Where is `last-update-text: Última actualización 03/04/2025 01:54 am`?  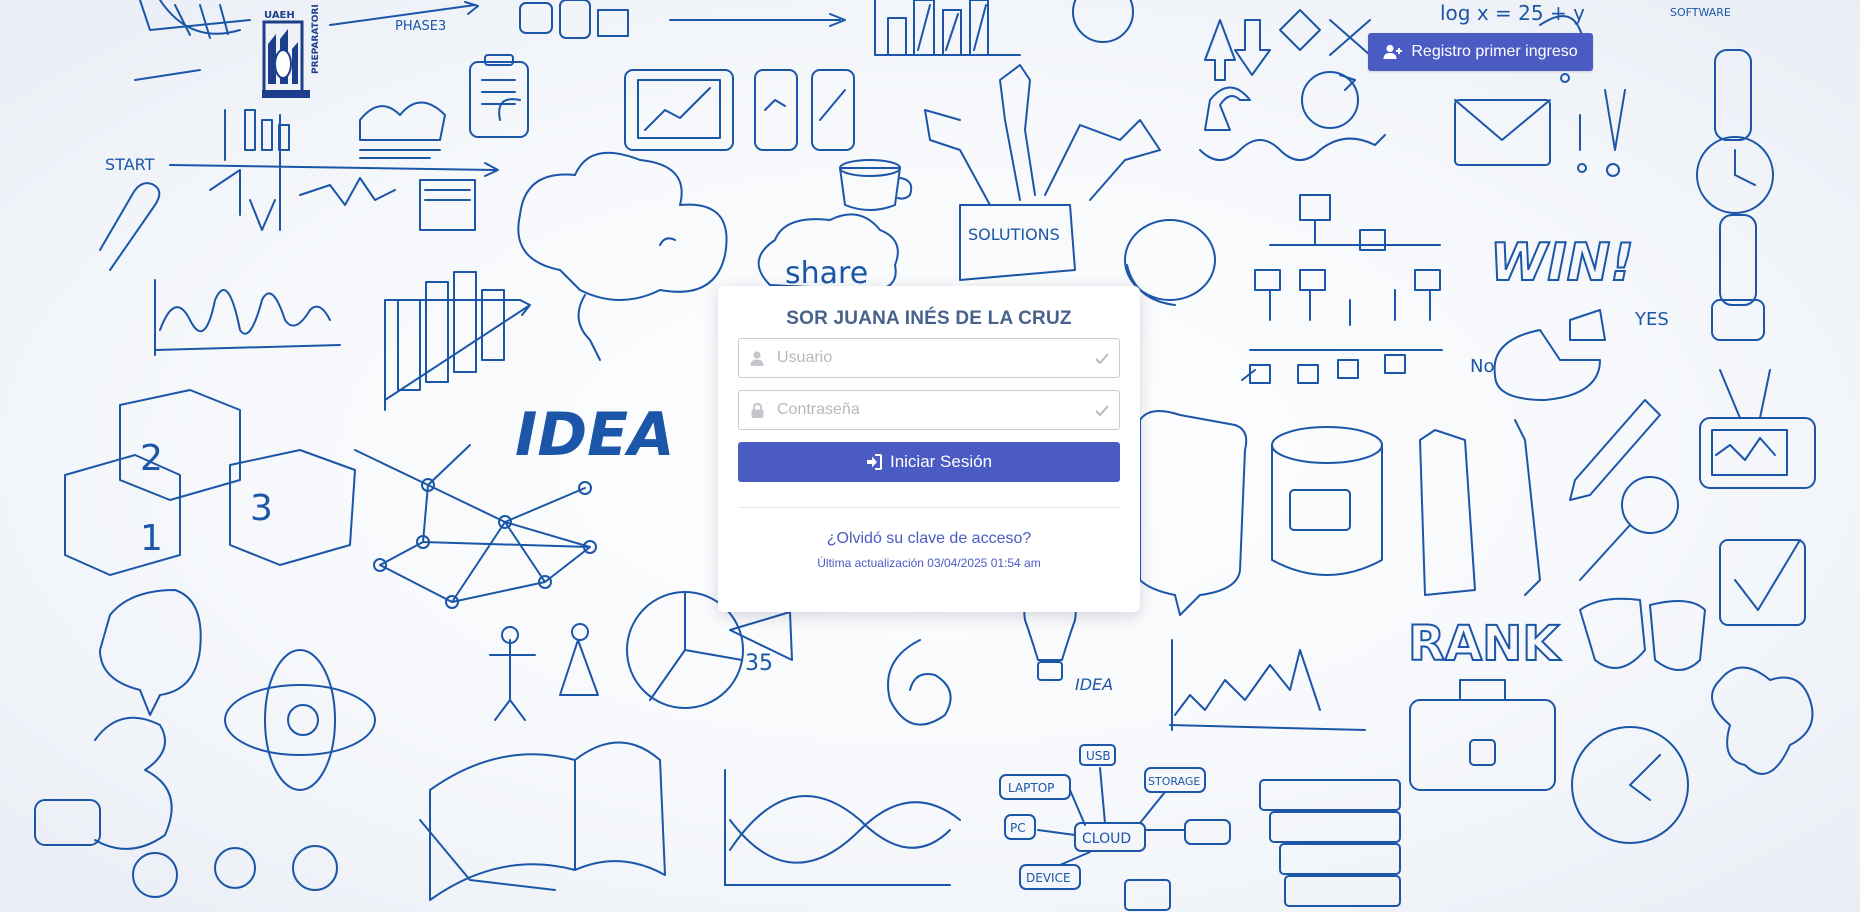
last-update-text: Última actualización 03/04/2025 01:54 am is located at coordinates (929, 563).